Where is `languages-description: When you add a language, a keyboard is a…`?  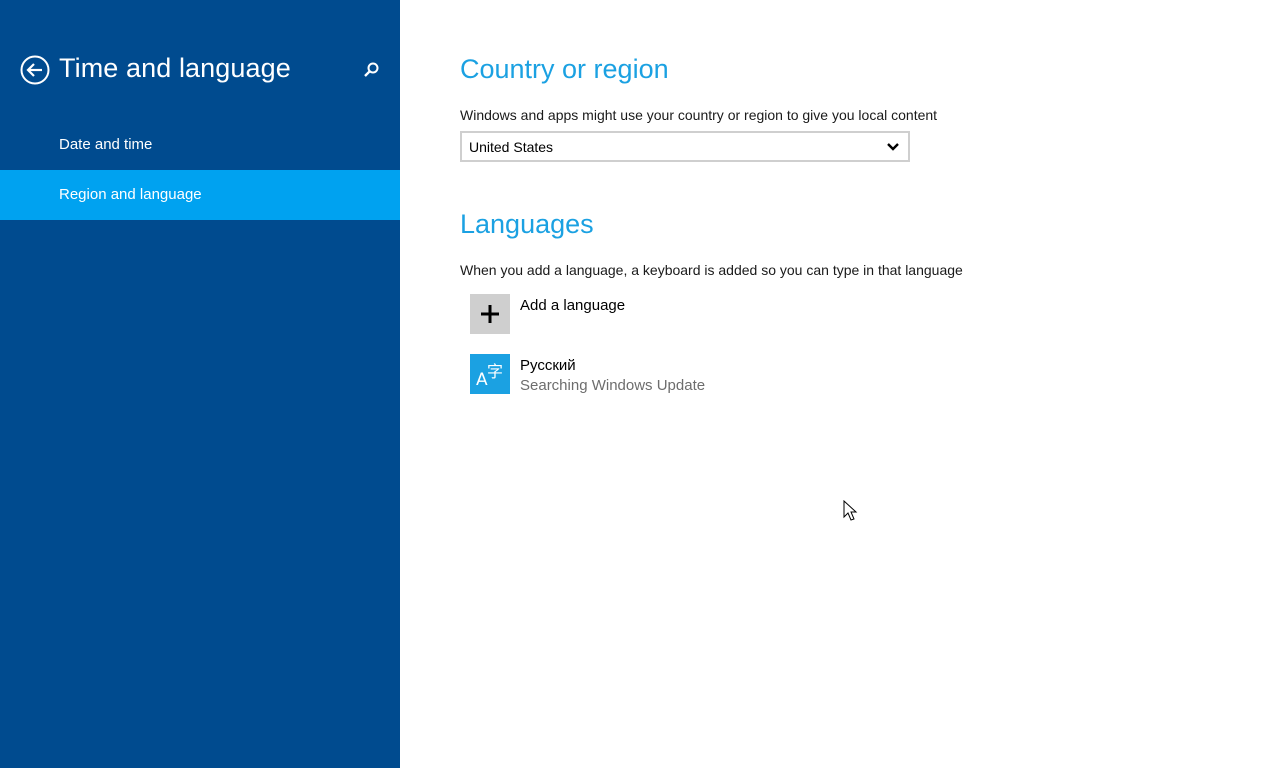
languages-description: When you add a language, a keyboard is a… is located at coordinates (711, 270).